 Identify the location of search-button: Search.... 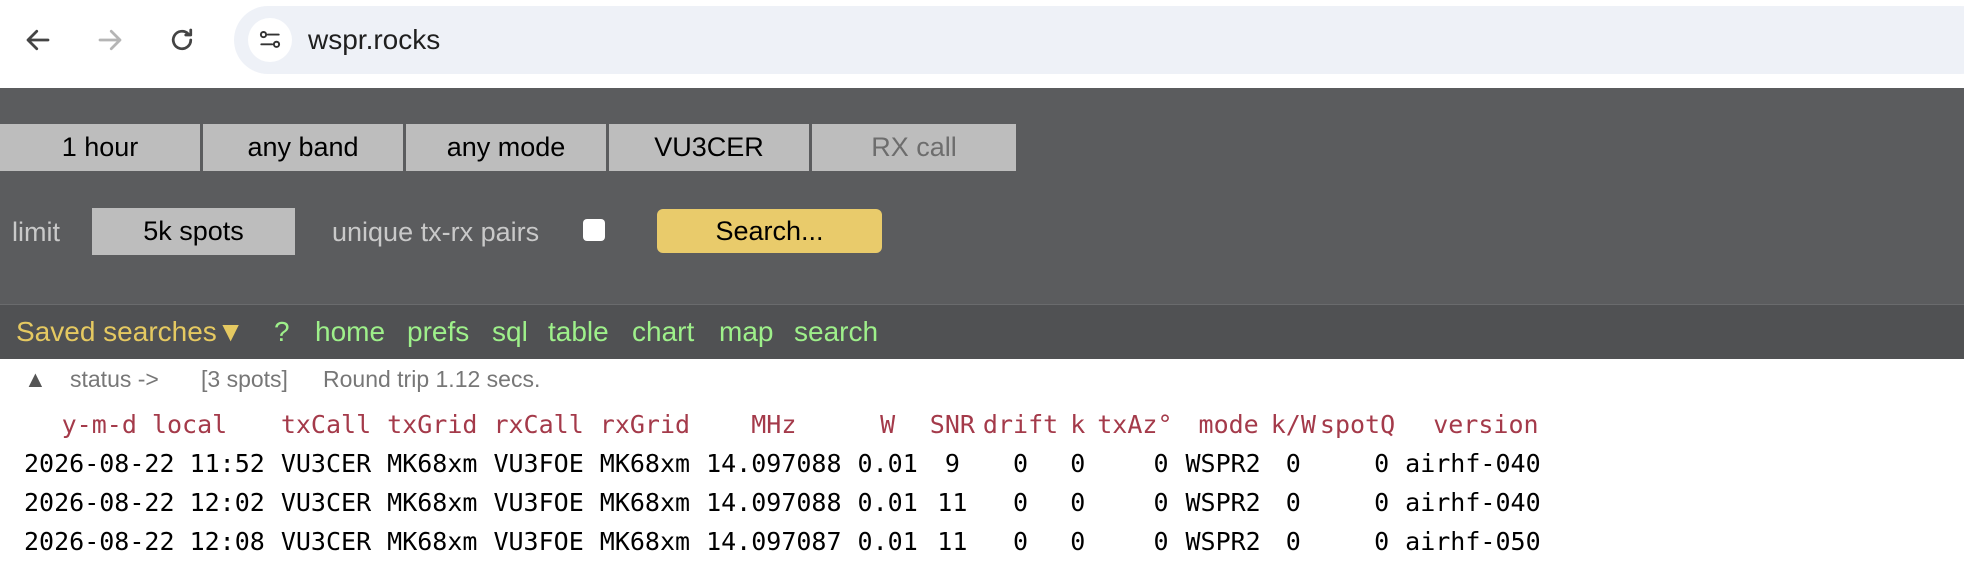
(769, 231).